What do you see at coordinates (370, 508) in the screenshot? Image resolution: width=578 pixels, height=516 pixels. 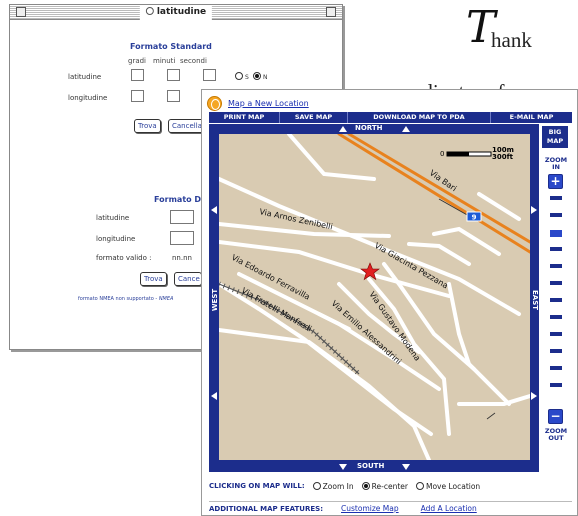 I see `customize-map-link: Customize Map` at bounding box center [370, 508].